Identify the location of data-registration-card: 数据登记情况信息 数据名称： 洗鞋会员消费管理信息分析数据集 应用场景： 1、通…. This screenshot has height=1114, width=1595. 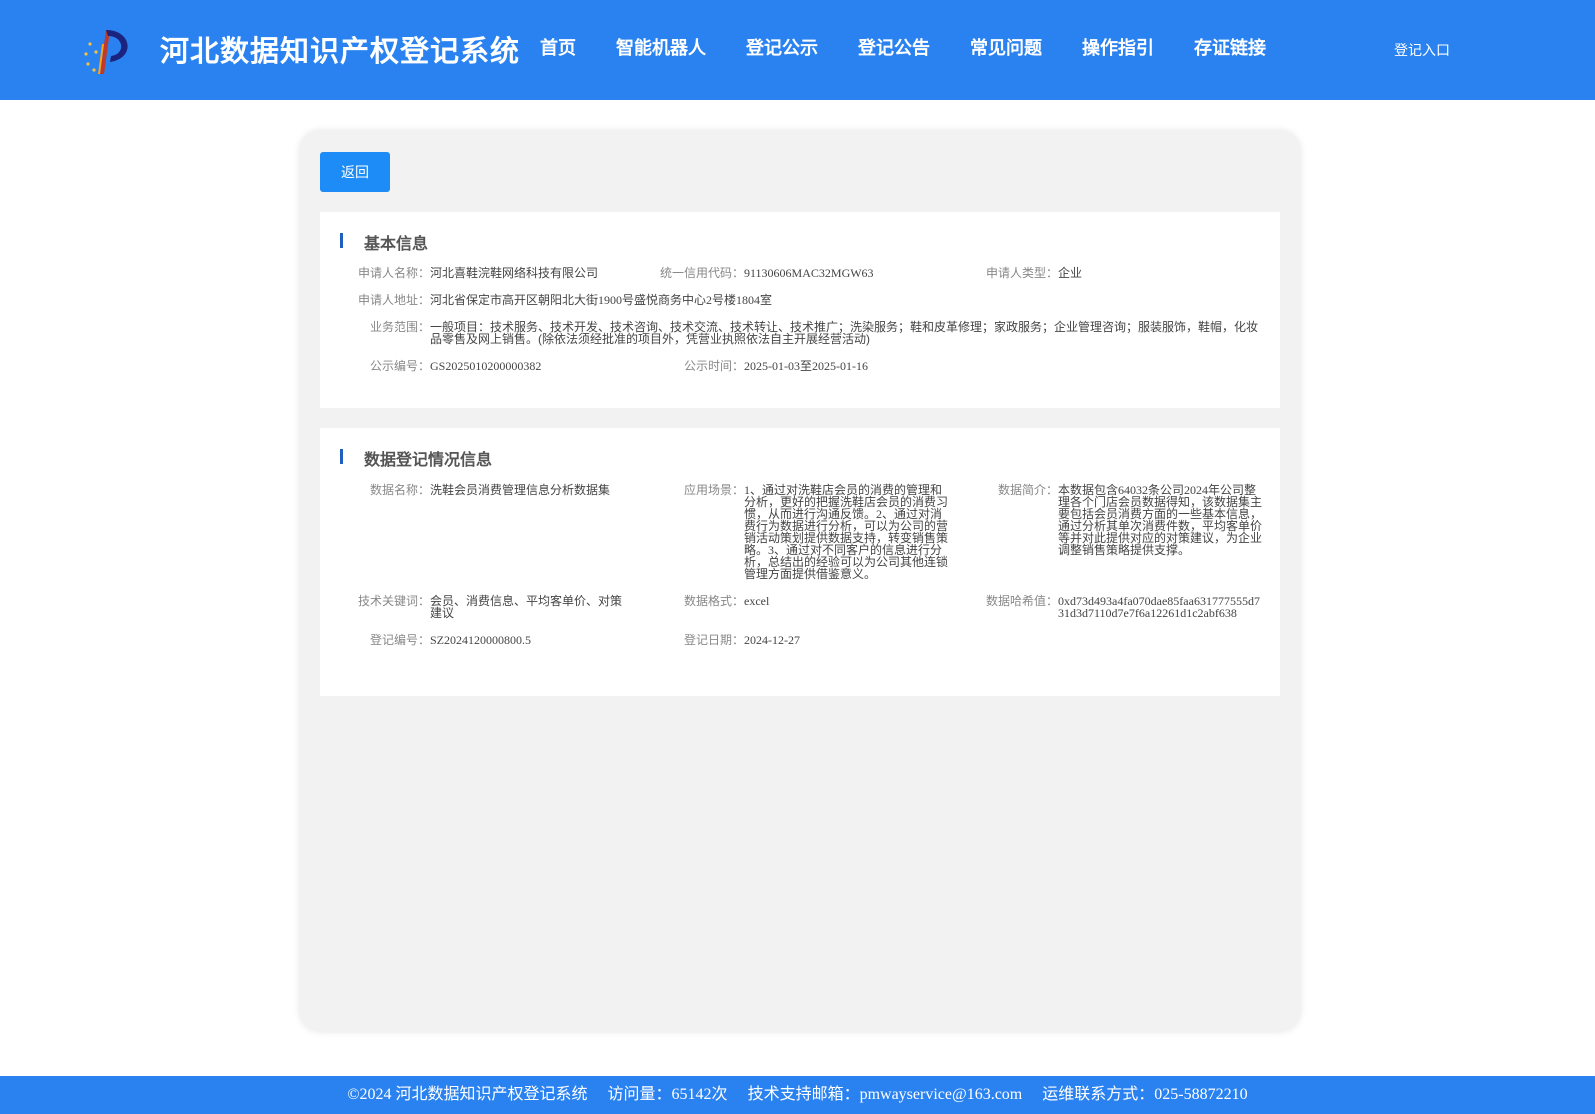
(800, 562).